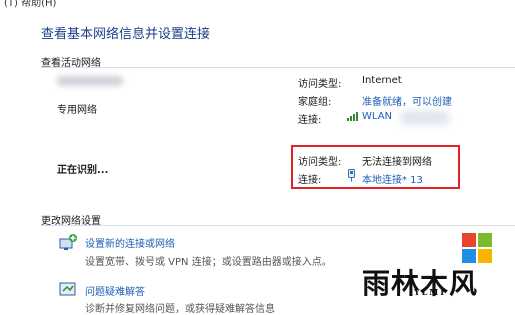 This screenshot has height=315, width=515. What do you see at coordinates (208, 262) in the screenshot?
I see `setup-new-connection-desc: 设置宽带、拨号或 VPN 连接；或设置路由器或接入点。` at bounding box center [208, 262].